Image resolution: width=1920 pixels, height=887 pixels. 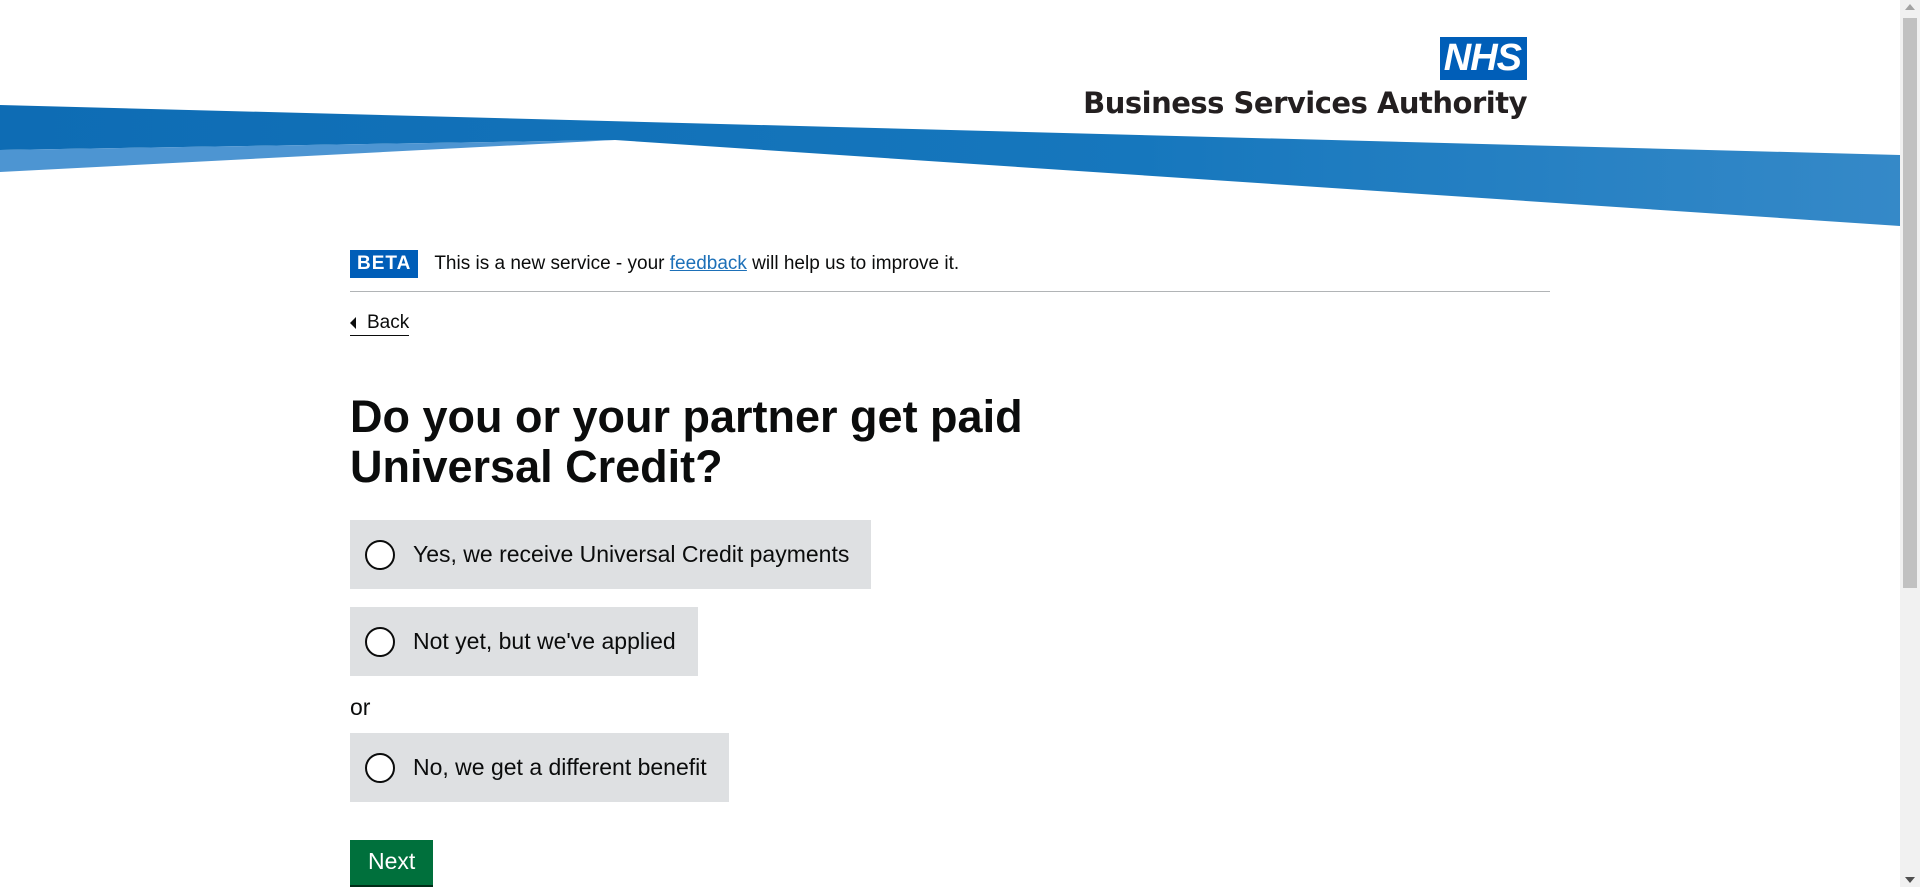 What do you see at coordinates (544, 641) in the screenshot?
I see `radio-label: Not yet, but we've applied` at bounding box center [544, 641].